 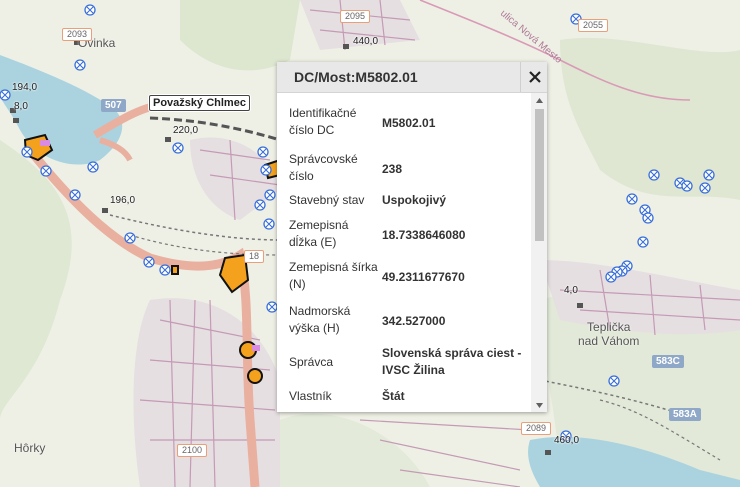 I want to click on road-shield-583c: 583C, so click(x=668, y=361).